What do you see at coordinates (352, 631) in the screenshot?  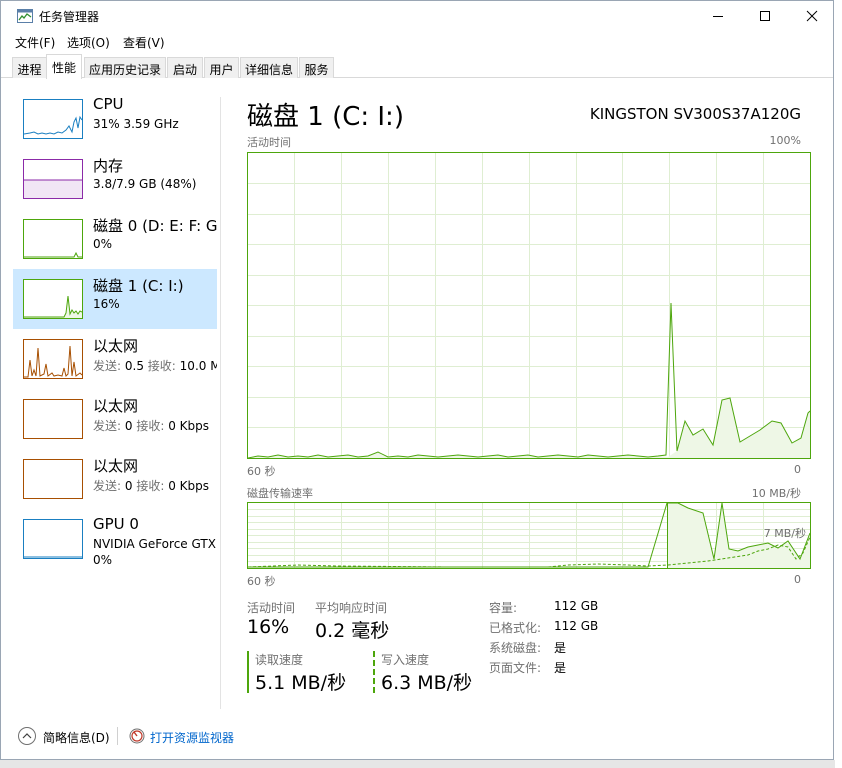 I see `response-time-value: 0.2 毫秒` at bounding box center [352, 631].